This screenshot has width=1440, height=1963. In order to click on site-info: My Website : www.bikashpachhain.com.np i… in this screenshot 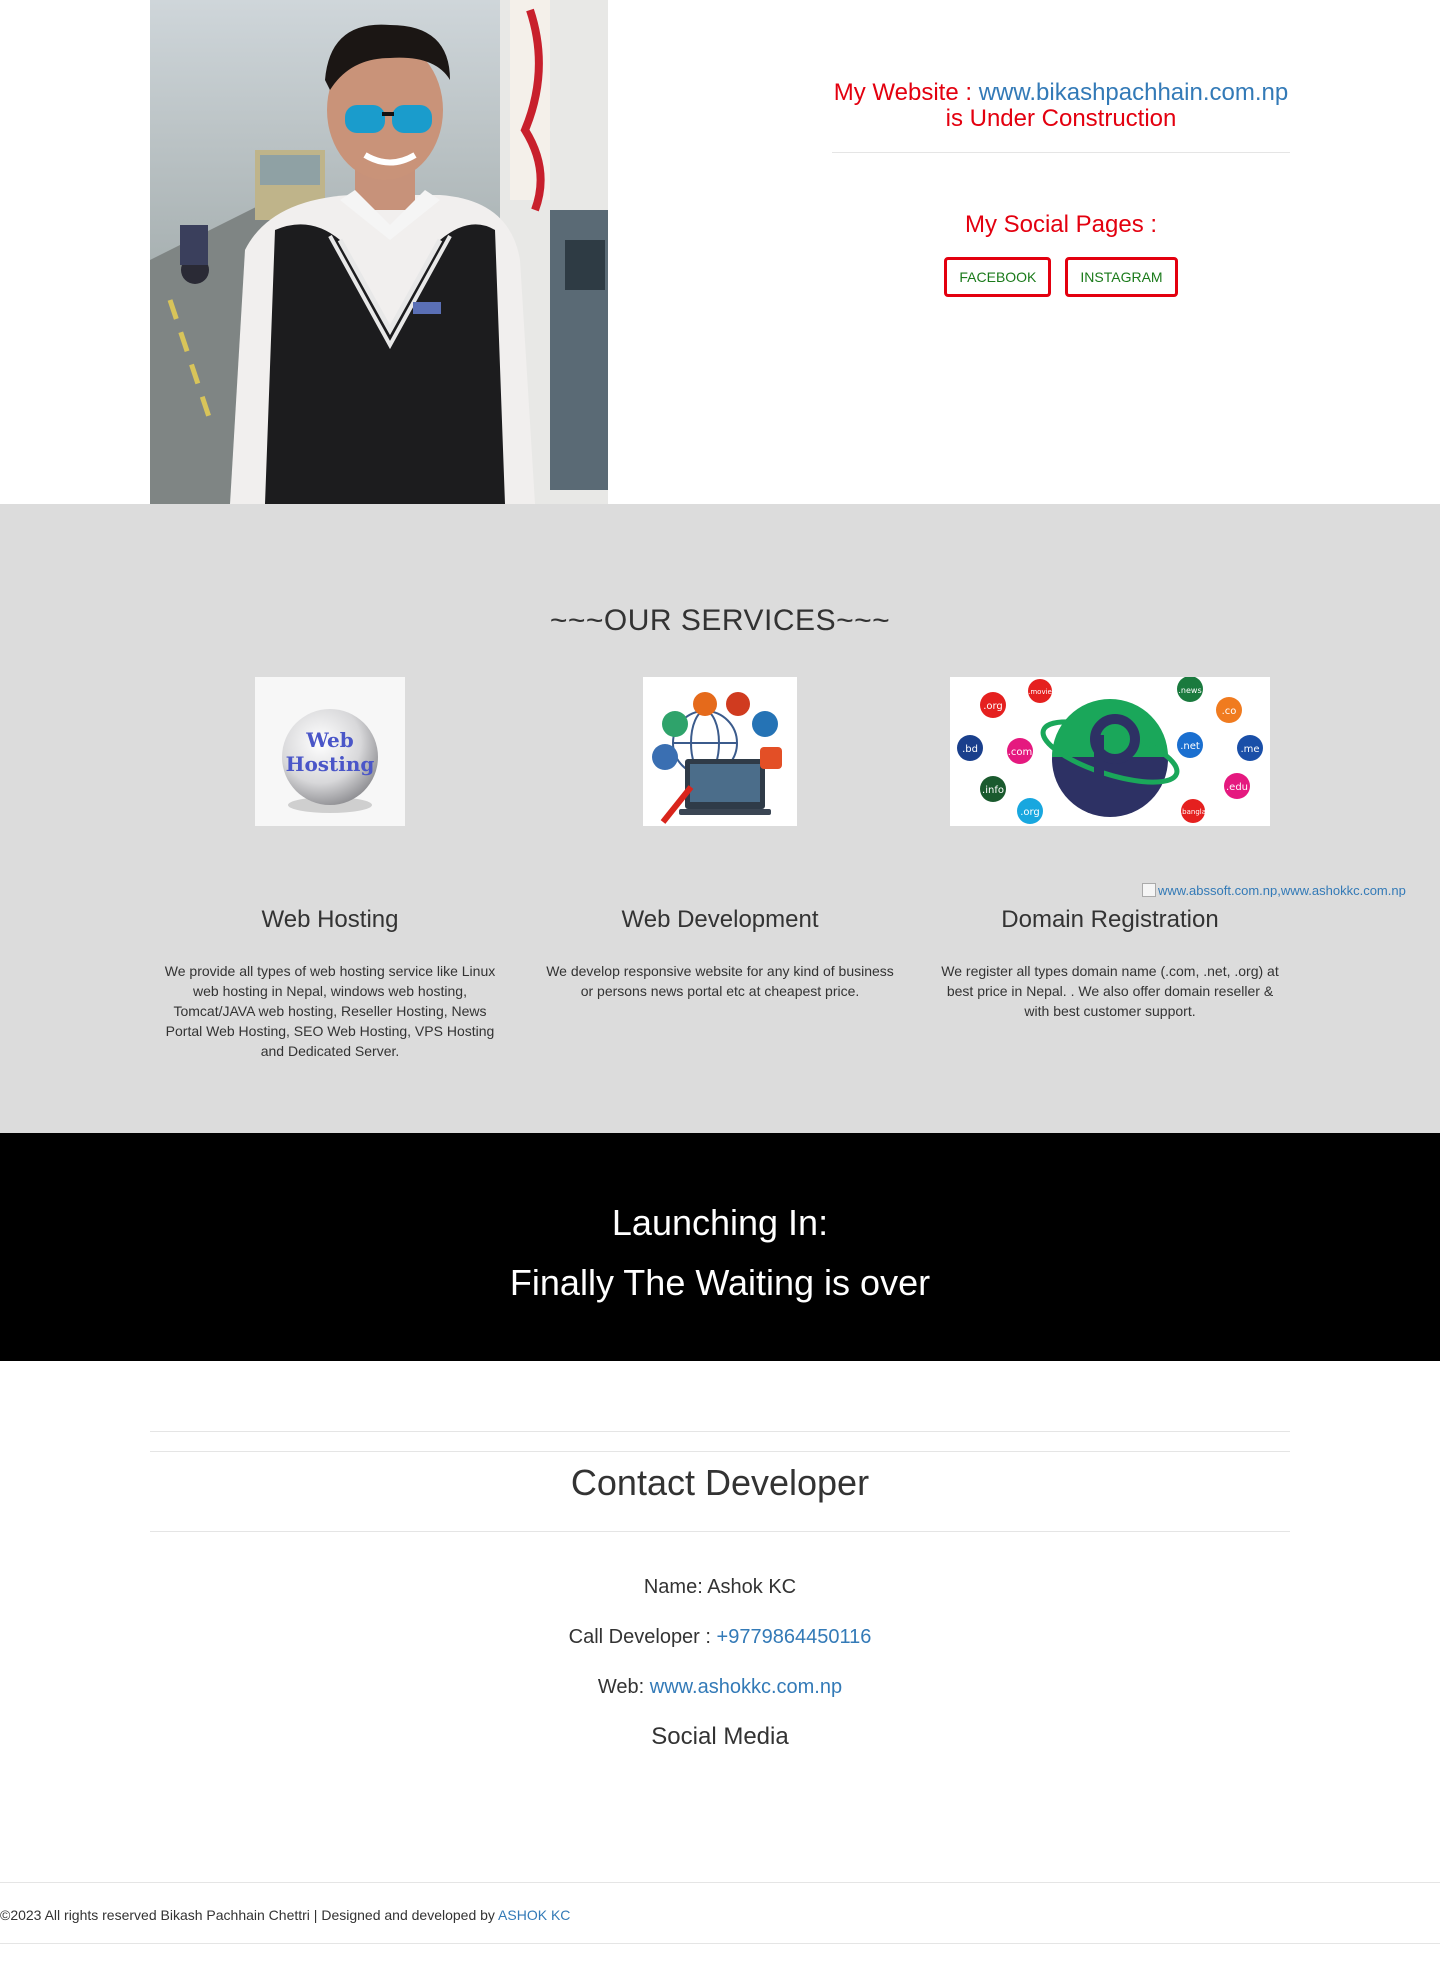, I will do `click(1061, 148)`.